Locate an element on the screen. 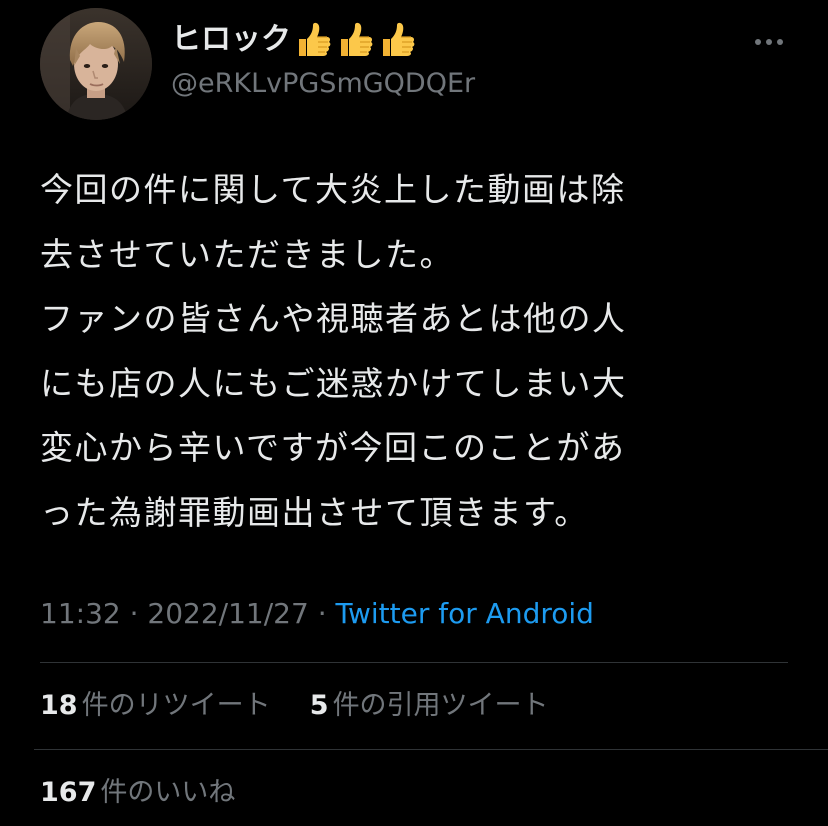 This screenshot has height=826, width=828. display-name: ヒロック is located at coordinates (231, 40).